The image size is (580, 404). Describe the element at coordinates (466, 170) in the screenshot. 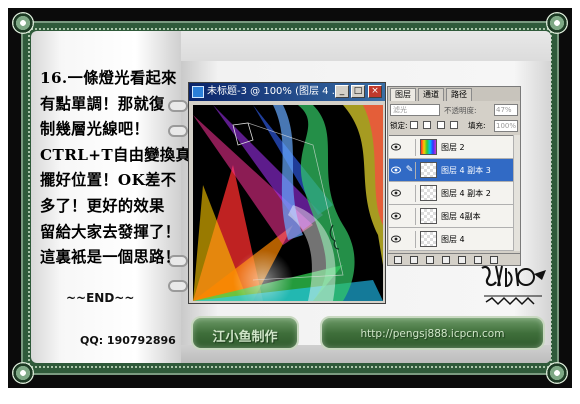

I see `layer-name: 图层 4 副本 3` at that location.